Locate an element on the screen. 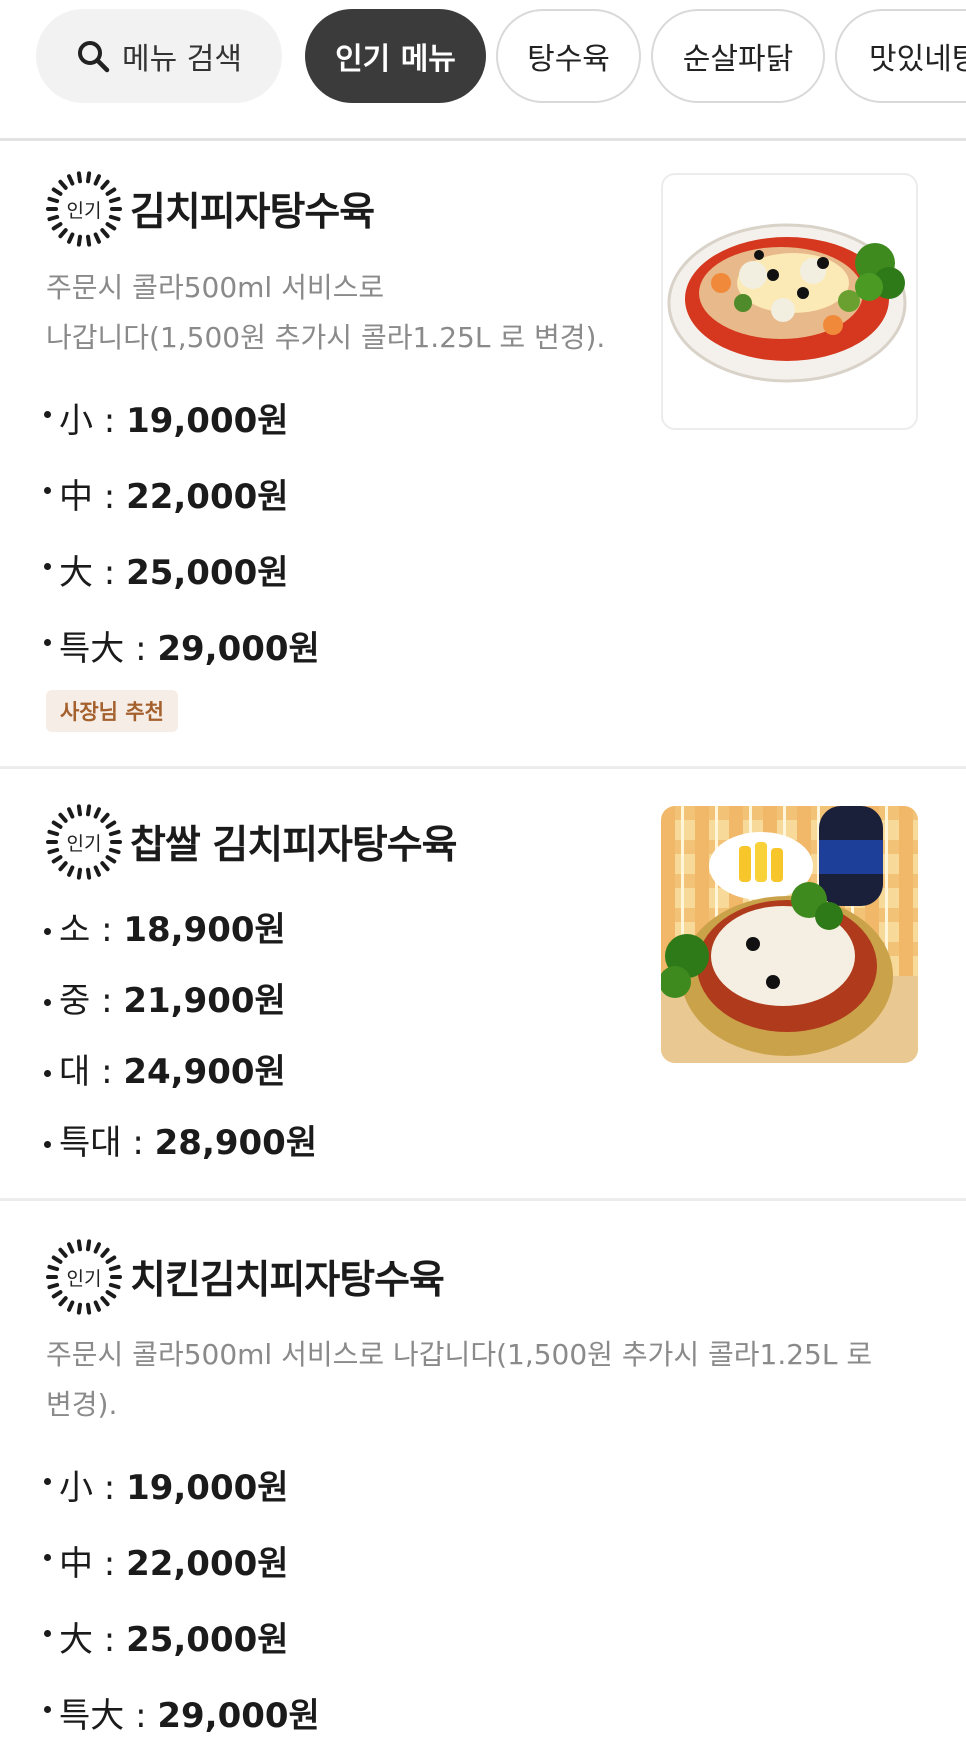 The height and width of the screenshot is (1757, 966). tab-masinnetang: 맛있네탕 is located at coordinates (900, 56).